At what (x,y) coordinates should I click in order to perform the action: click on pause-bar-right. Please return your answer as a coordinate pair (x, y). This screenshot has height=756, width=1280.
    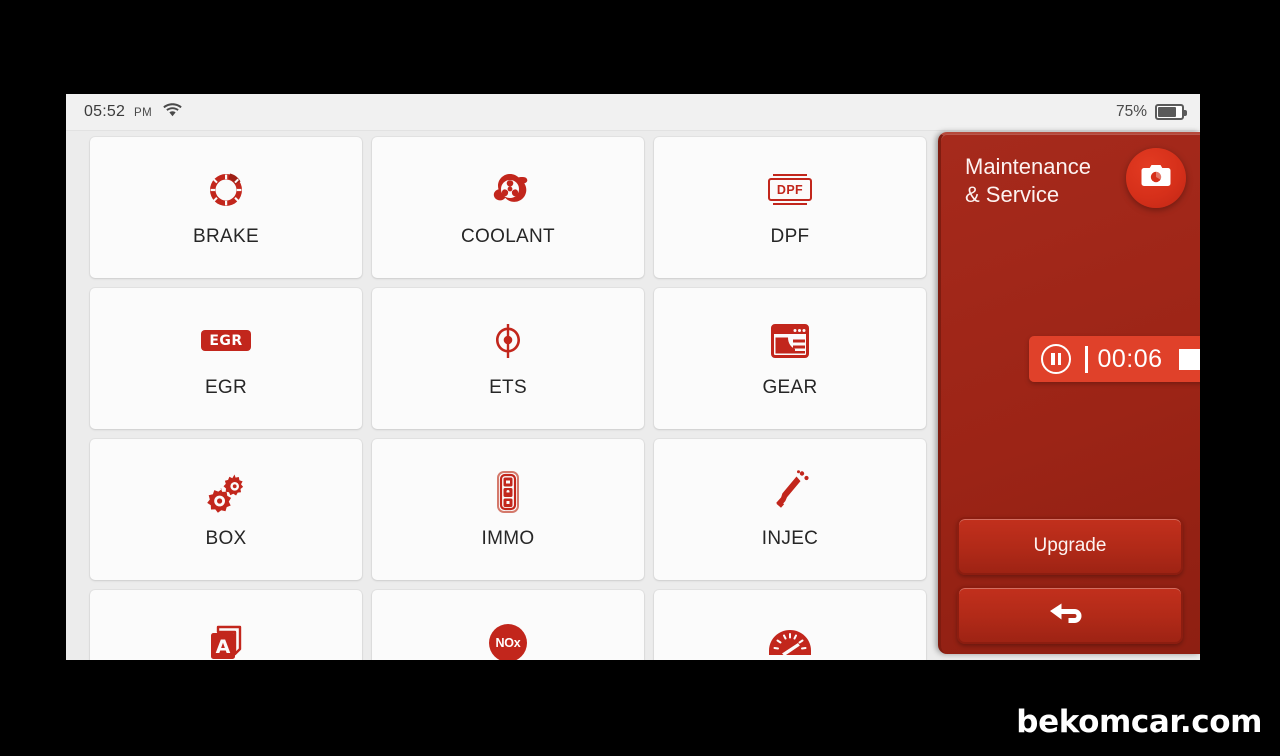
    Looking at the image, I should click on (1059, 359).